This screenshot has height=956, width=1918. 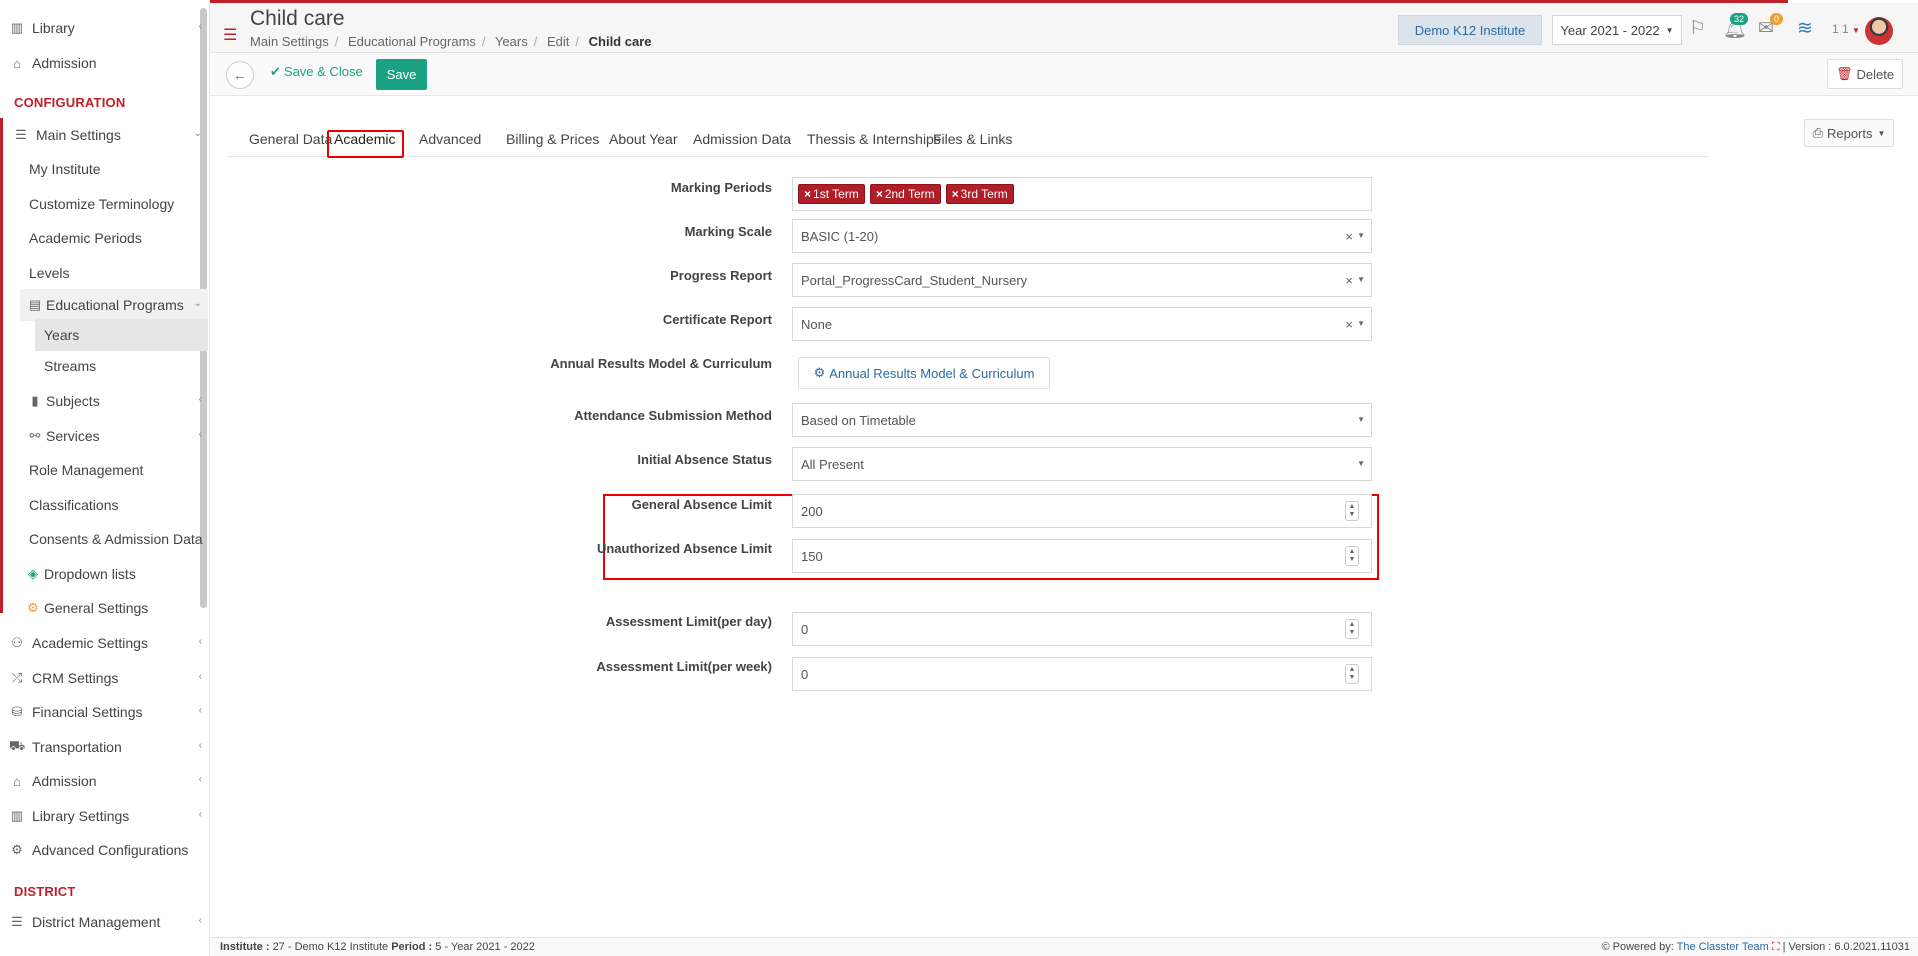 I want to click on bus-icon: ⛟, so click(x=17, y=745).